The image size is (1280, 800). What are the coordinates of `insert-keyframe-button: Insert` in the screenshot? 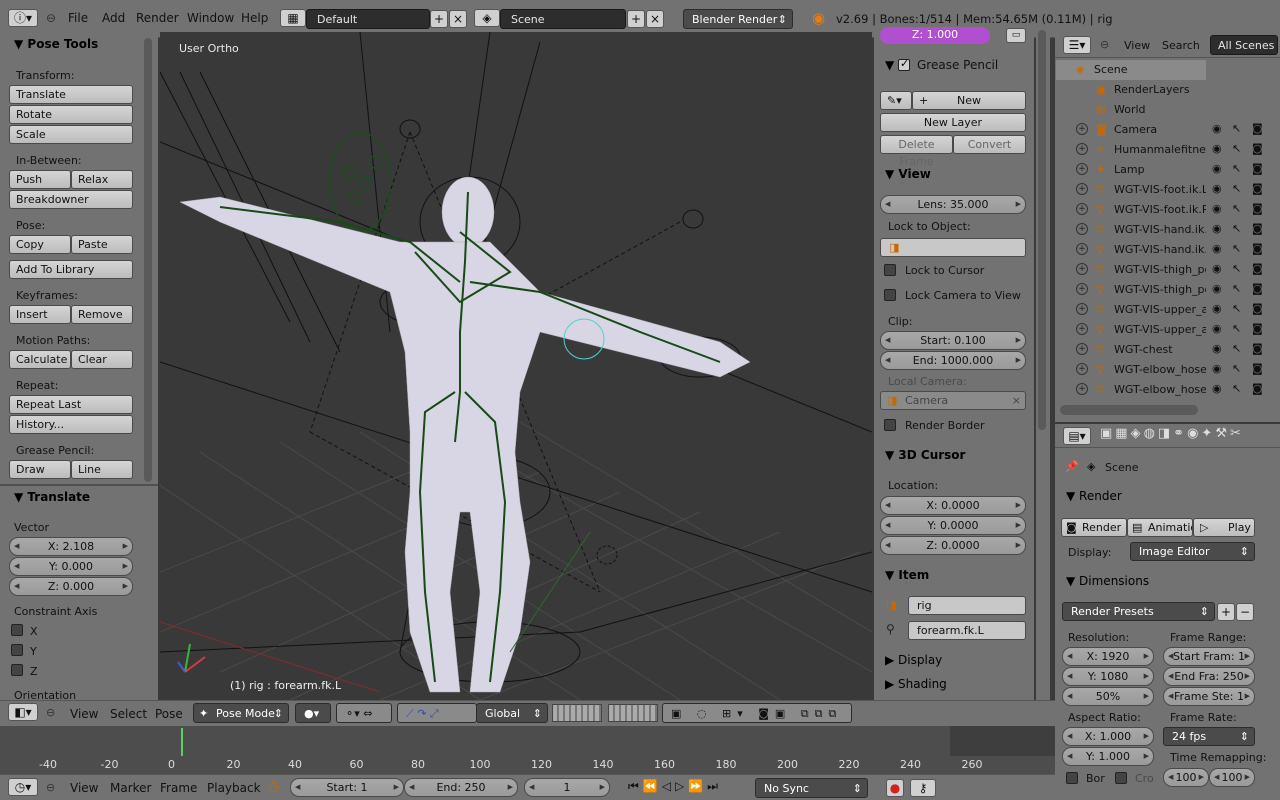 It's located at (40, 314).